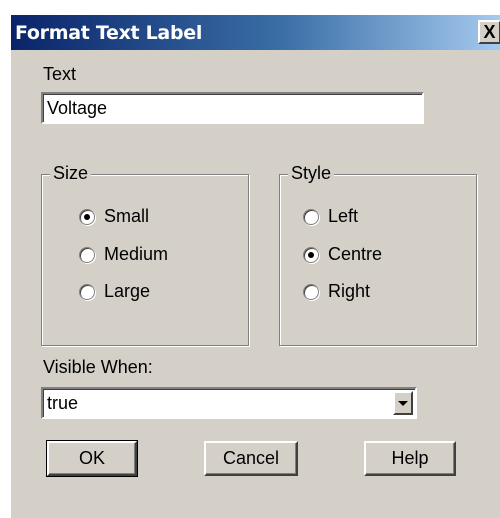 This screenshot has width=500, height=518. What do you see at coordinates (127, 216) in the screenshot?
I see `radio-small-label: Small` at bounding box center [127, 216].